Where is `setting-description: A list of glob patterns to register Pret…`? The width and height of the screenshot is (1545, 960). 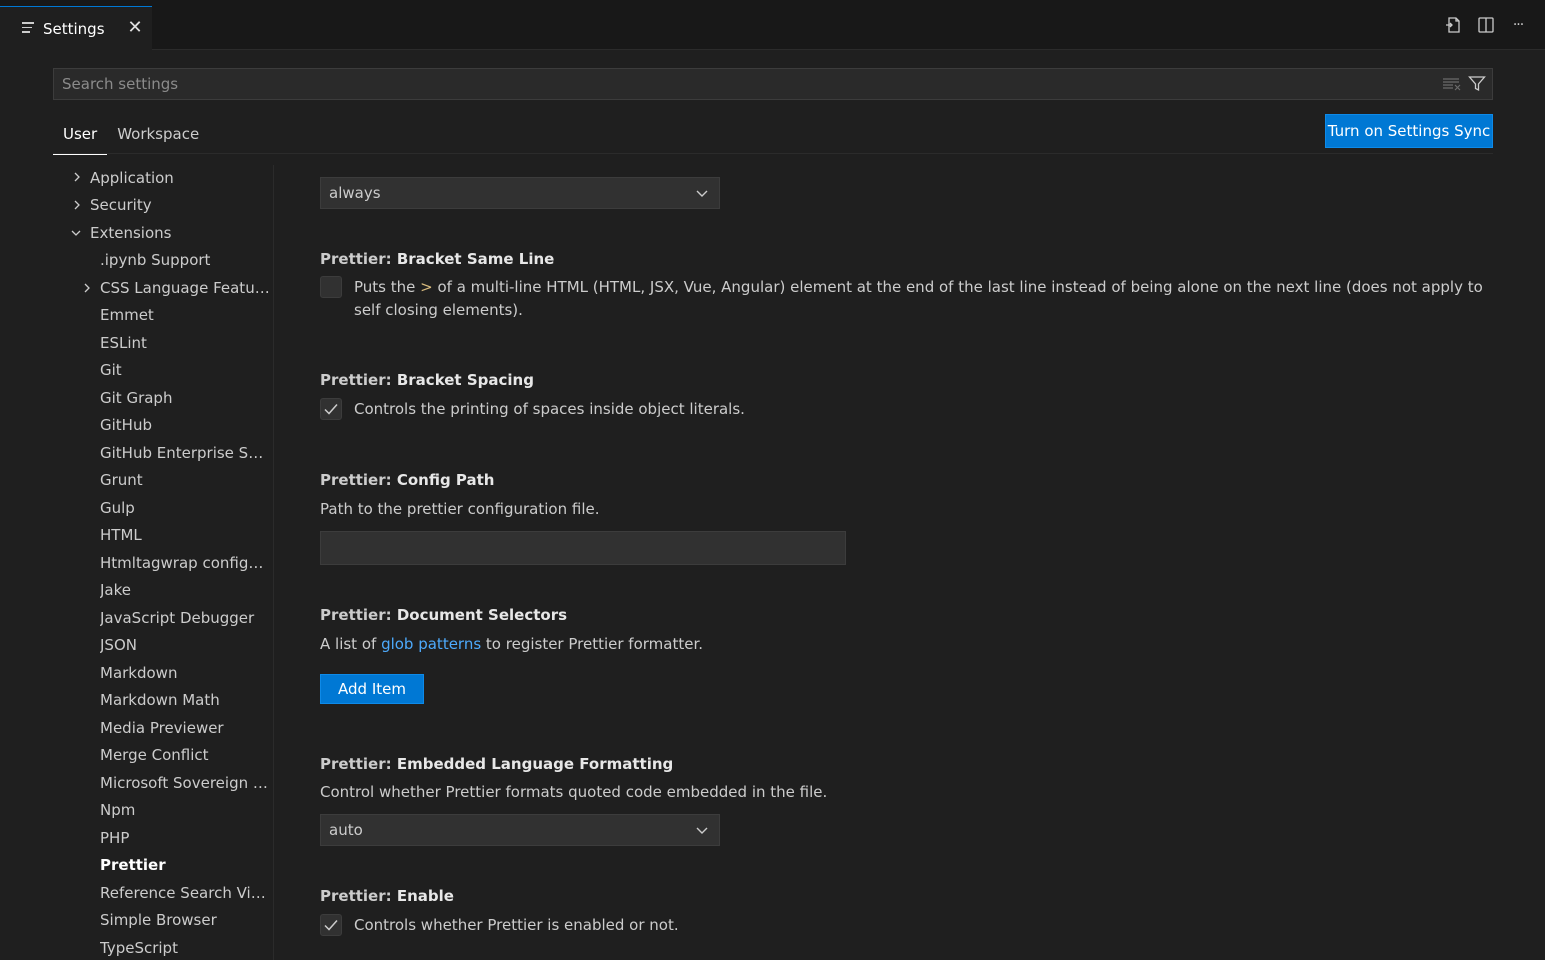
setting-description: A list of glob patterns to register Pret… is located at coordinates (512, 644).